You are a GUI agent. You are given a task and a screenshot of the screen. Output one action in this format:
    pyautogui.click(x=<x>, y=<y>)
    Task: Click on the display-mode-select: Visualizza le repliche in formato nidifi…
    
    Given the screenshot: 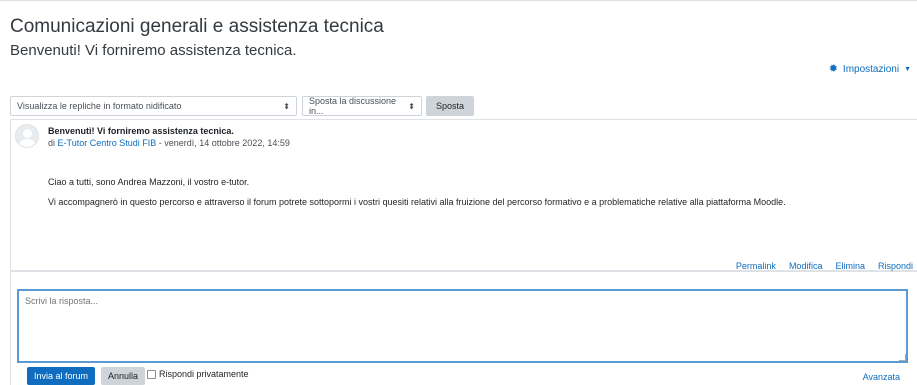 What is the action you would take?
    pyautogui.click(x=153, y=106)
    